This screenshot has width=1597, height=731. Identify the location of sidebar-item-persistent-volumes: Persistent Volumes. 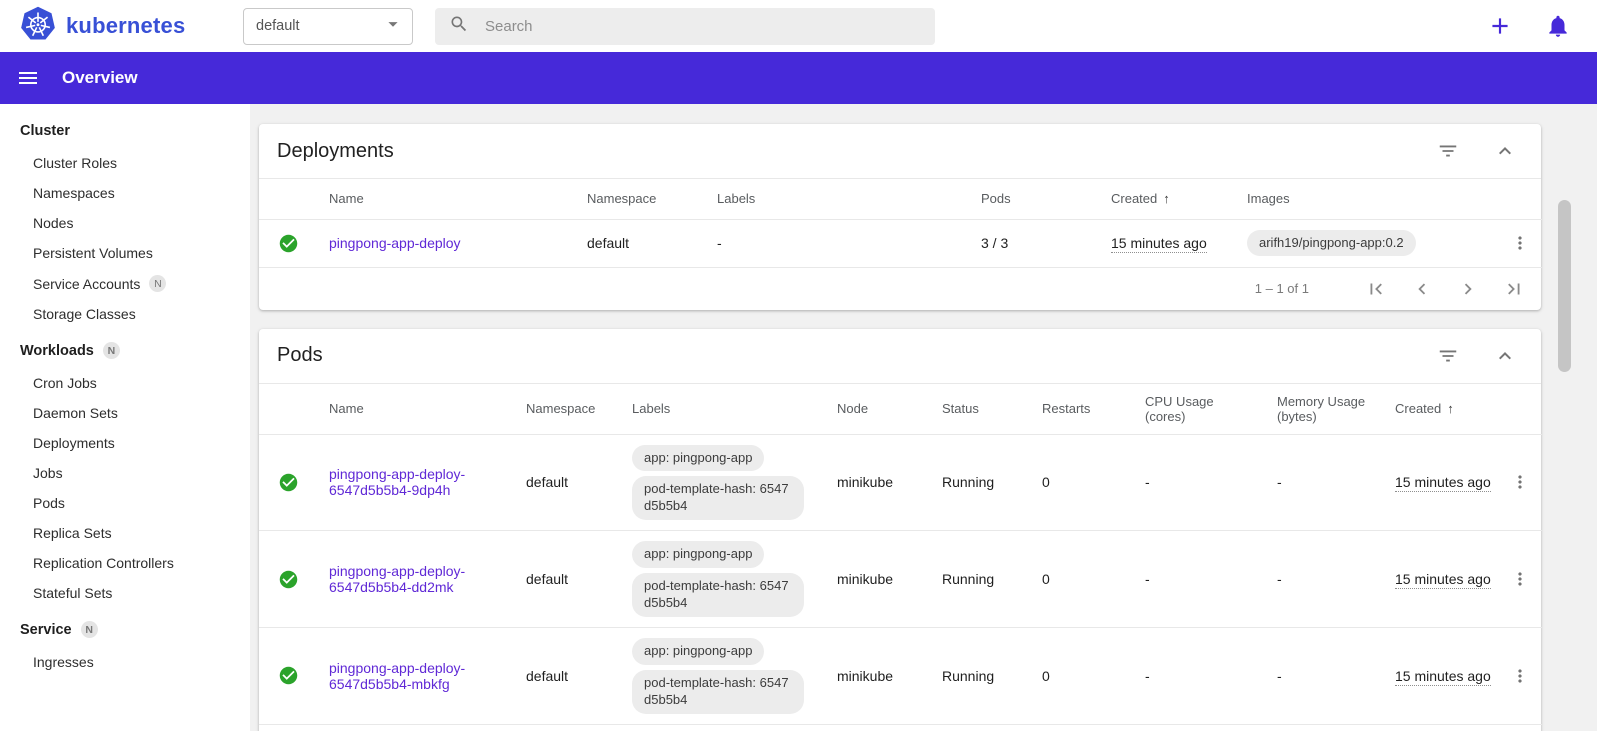
(125, 253).